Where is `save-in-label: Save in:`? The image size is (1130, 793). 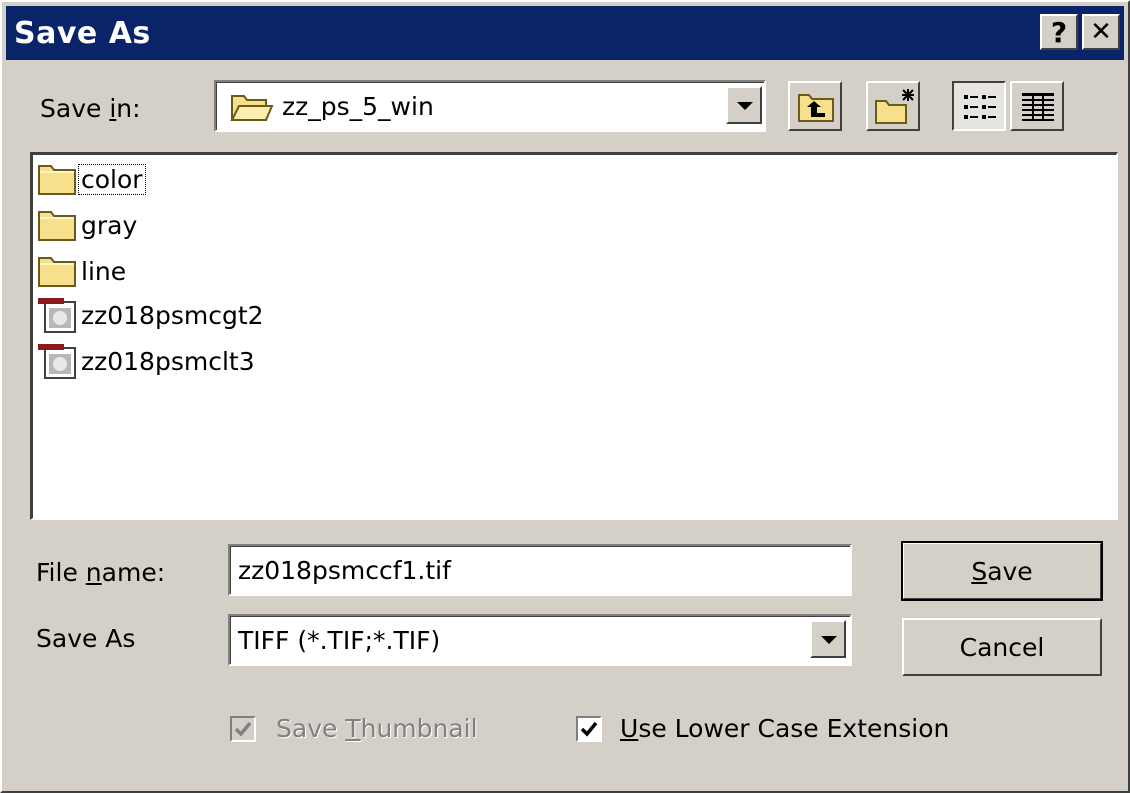
save-in-label: Save in: is located at coordinates (90, 108).